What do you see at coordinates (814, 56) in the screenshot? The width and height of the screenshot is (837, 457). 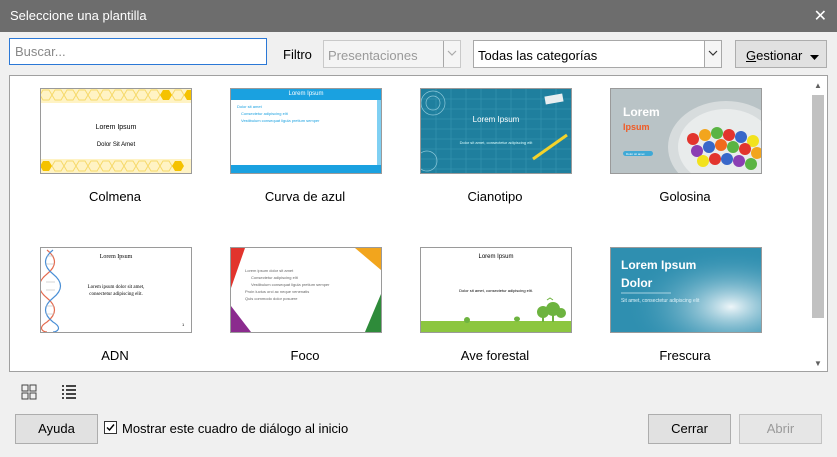 I see `caret-down-icon` at bounding box center [814, 56].